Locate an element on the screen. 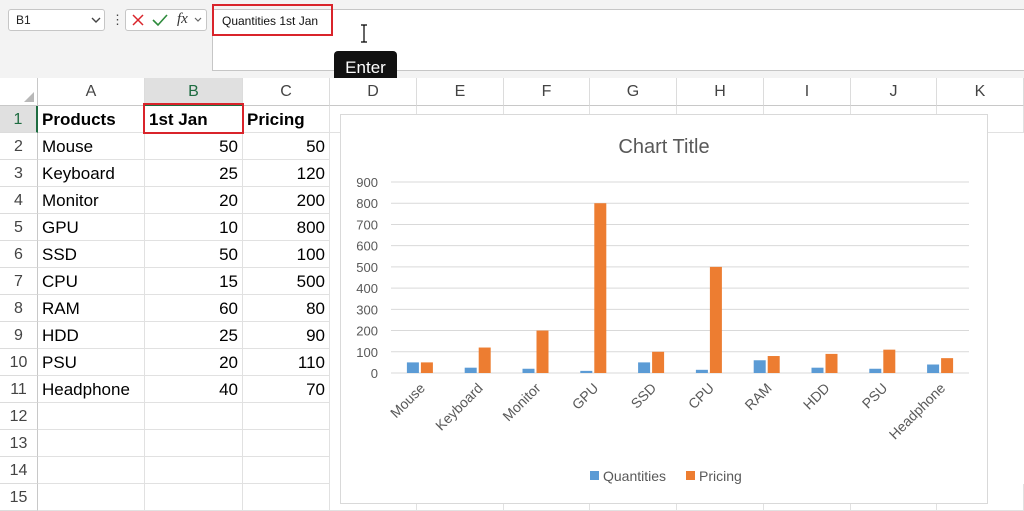 This screenshot has width=1024, height=511. column-header-g: G is located at coordinates (633, 92).